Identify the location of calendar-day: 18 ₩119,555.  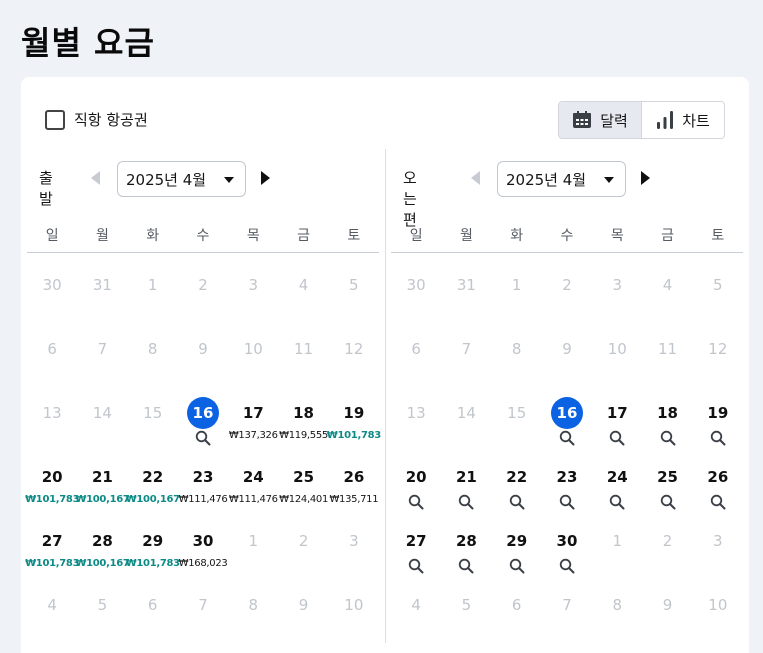
(303, 429).